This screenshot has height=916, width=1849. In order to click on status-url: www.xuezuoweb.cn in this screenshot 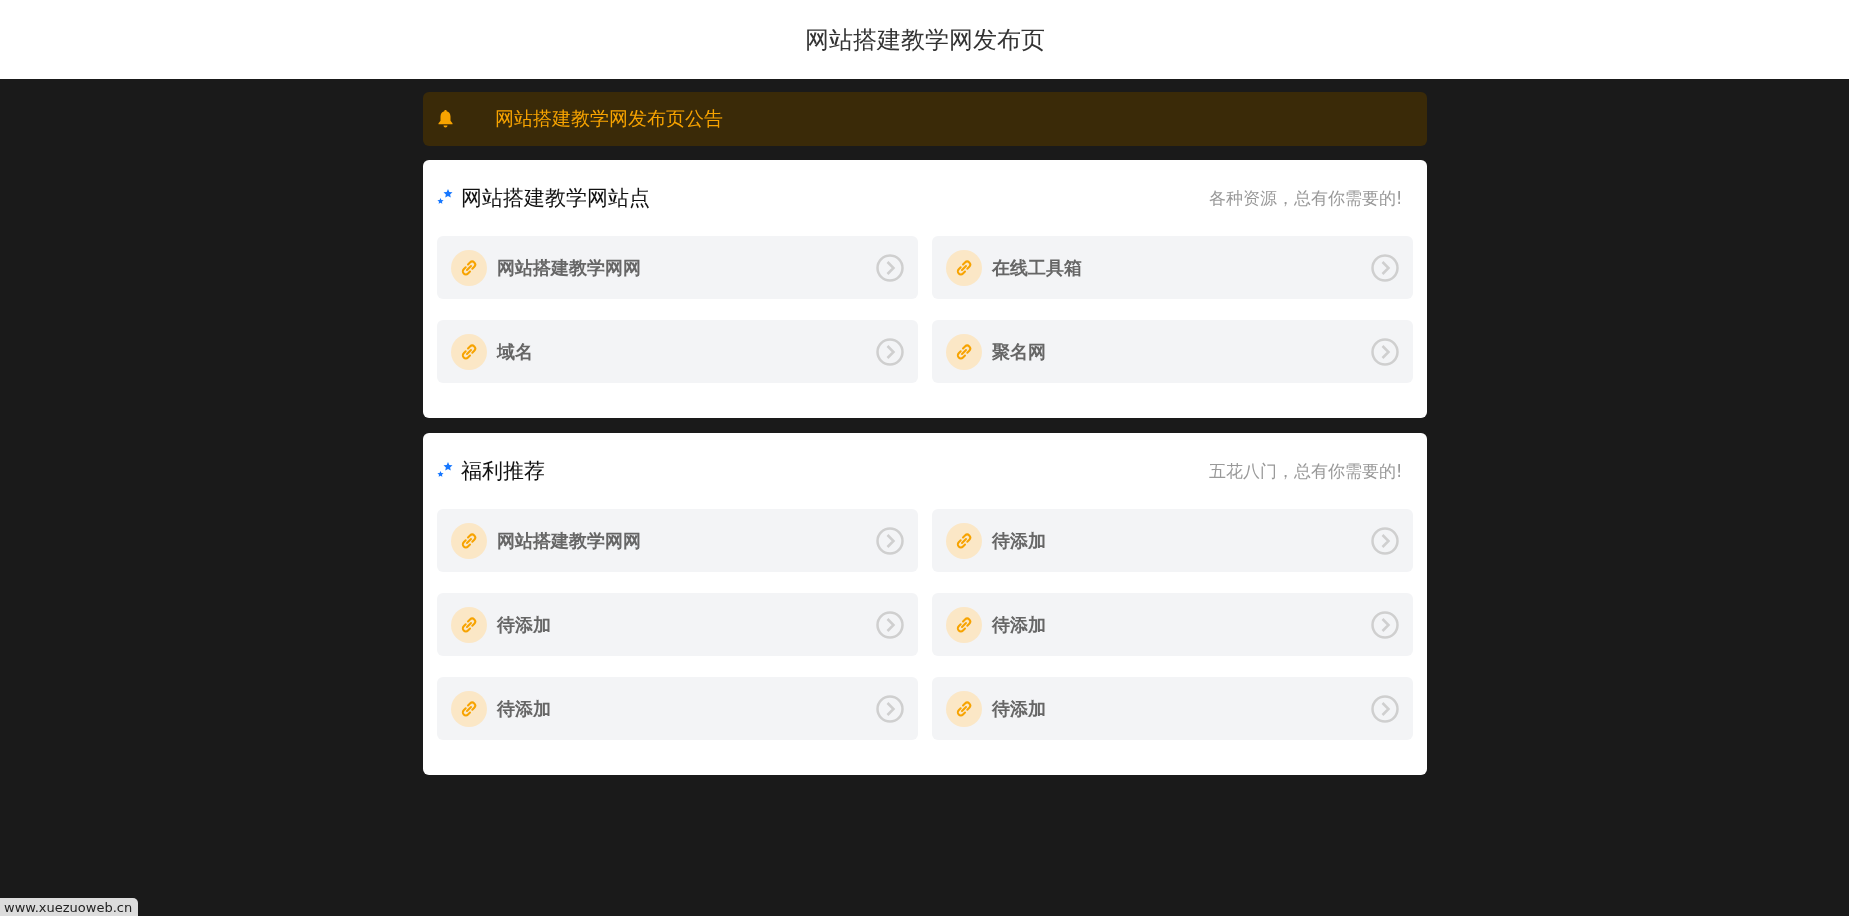, I will do `click(69, 907)`.